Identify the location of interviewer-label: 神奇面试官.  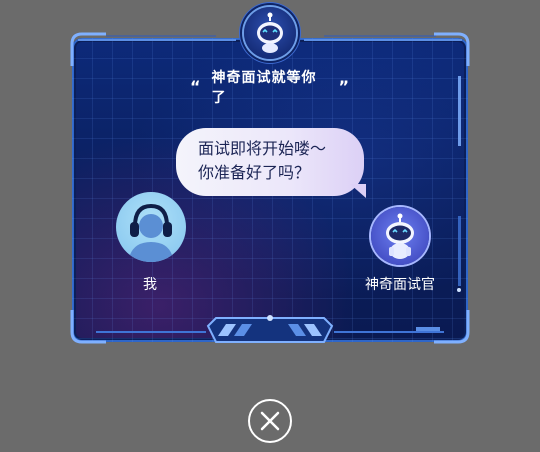
(400, 285).